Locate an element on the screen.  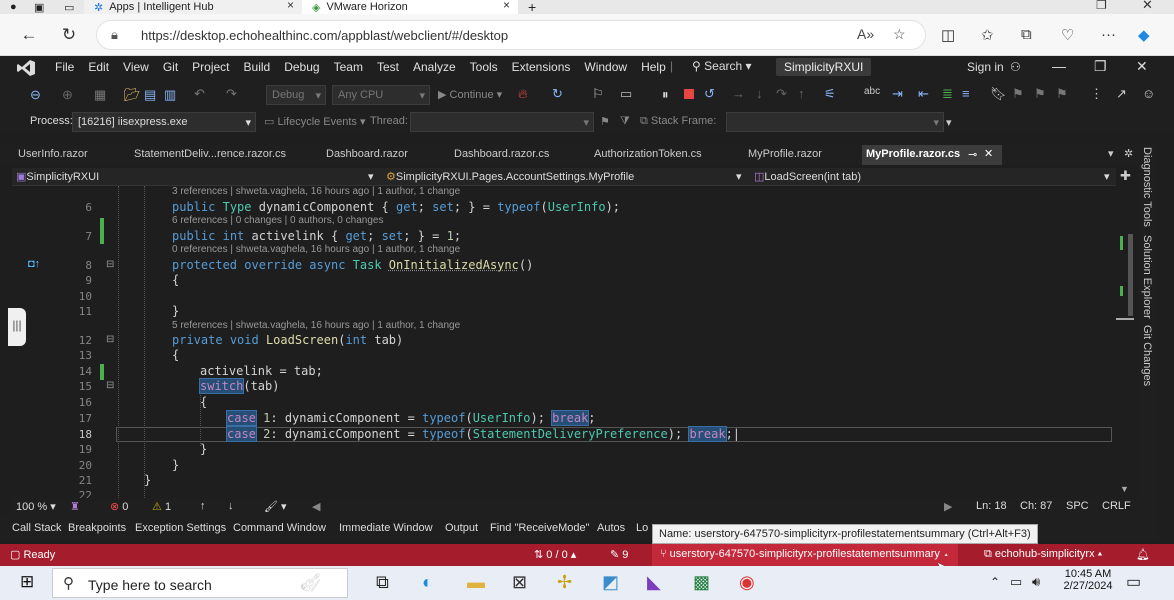
tab-locals: Lo is located at coordinates (642, 528).